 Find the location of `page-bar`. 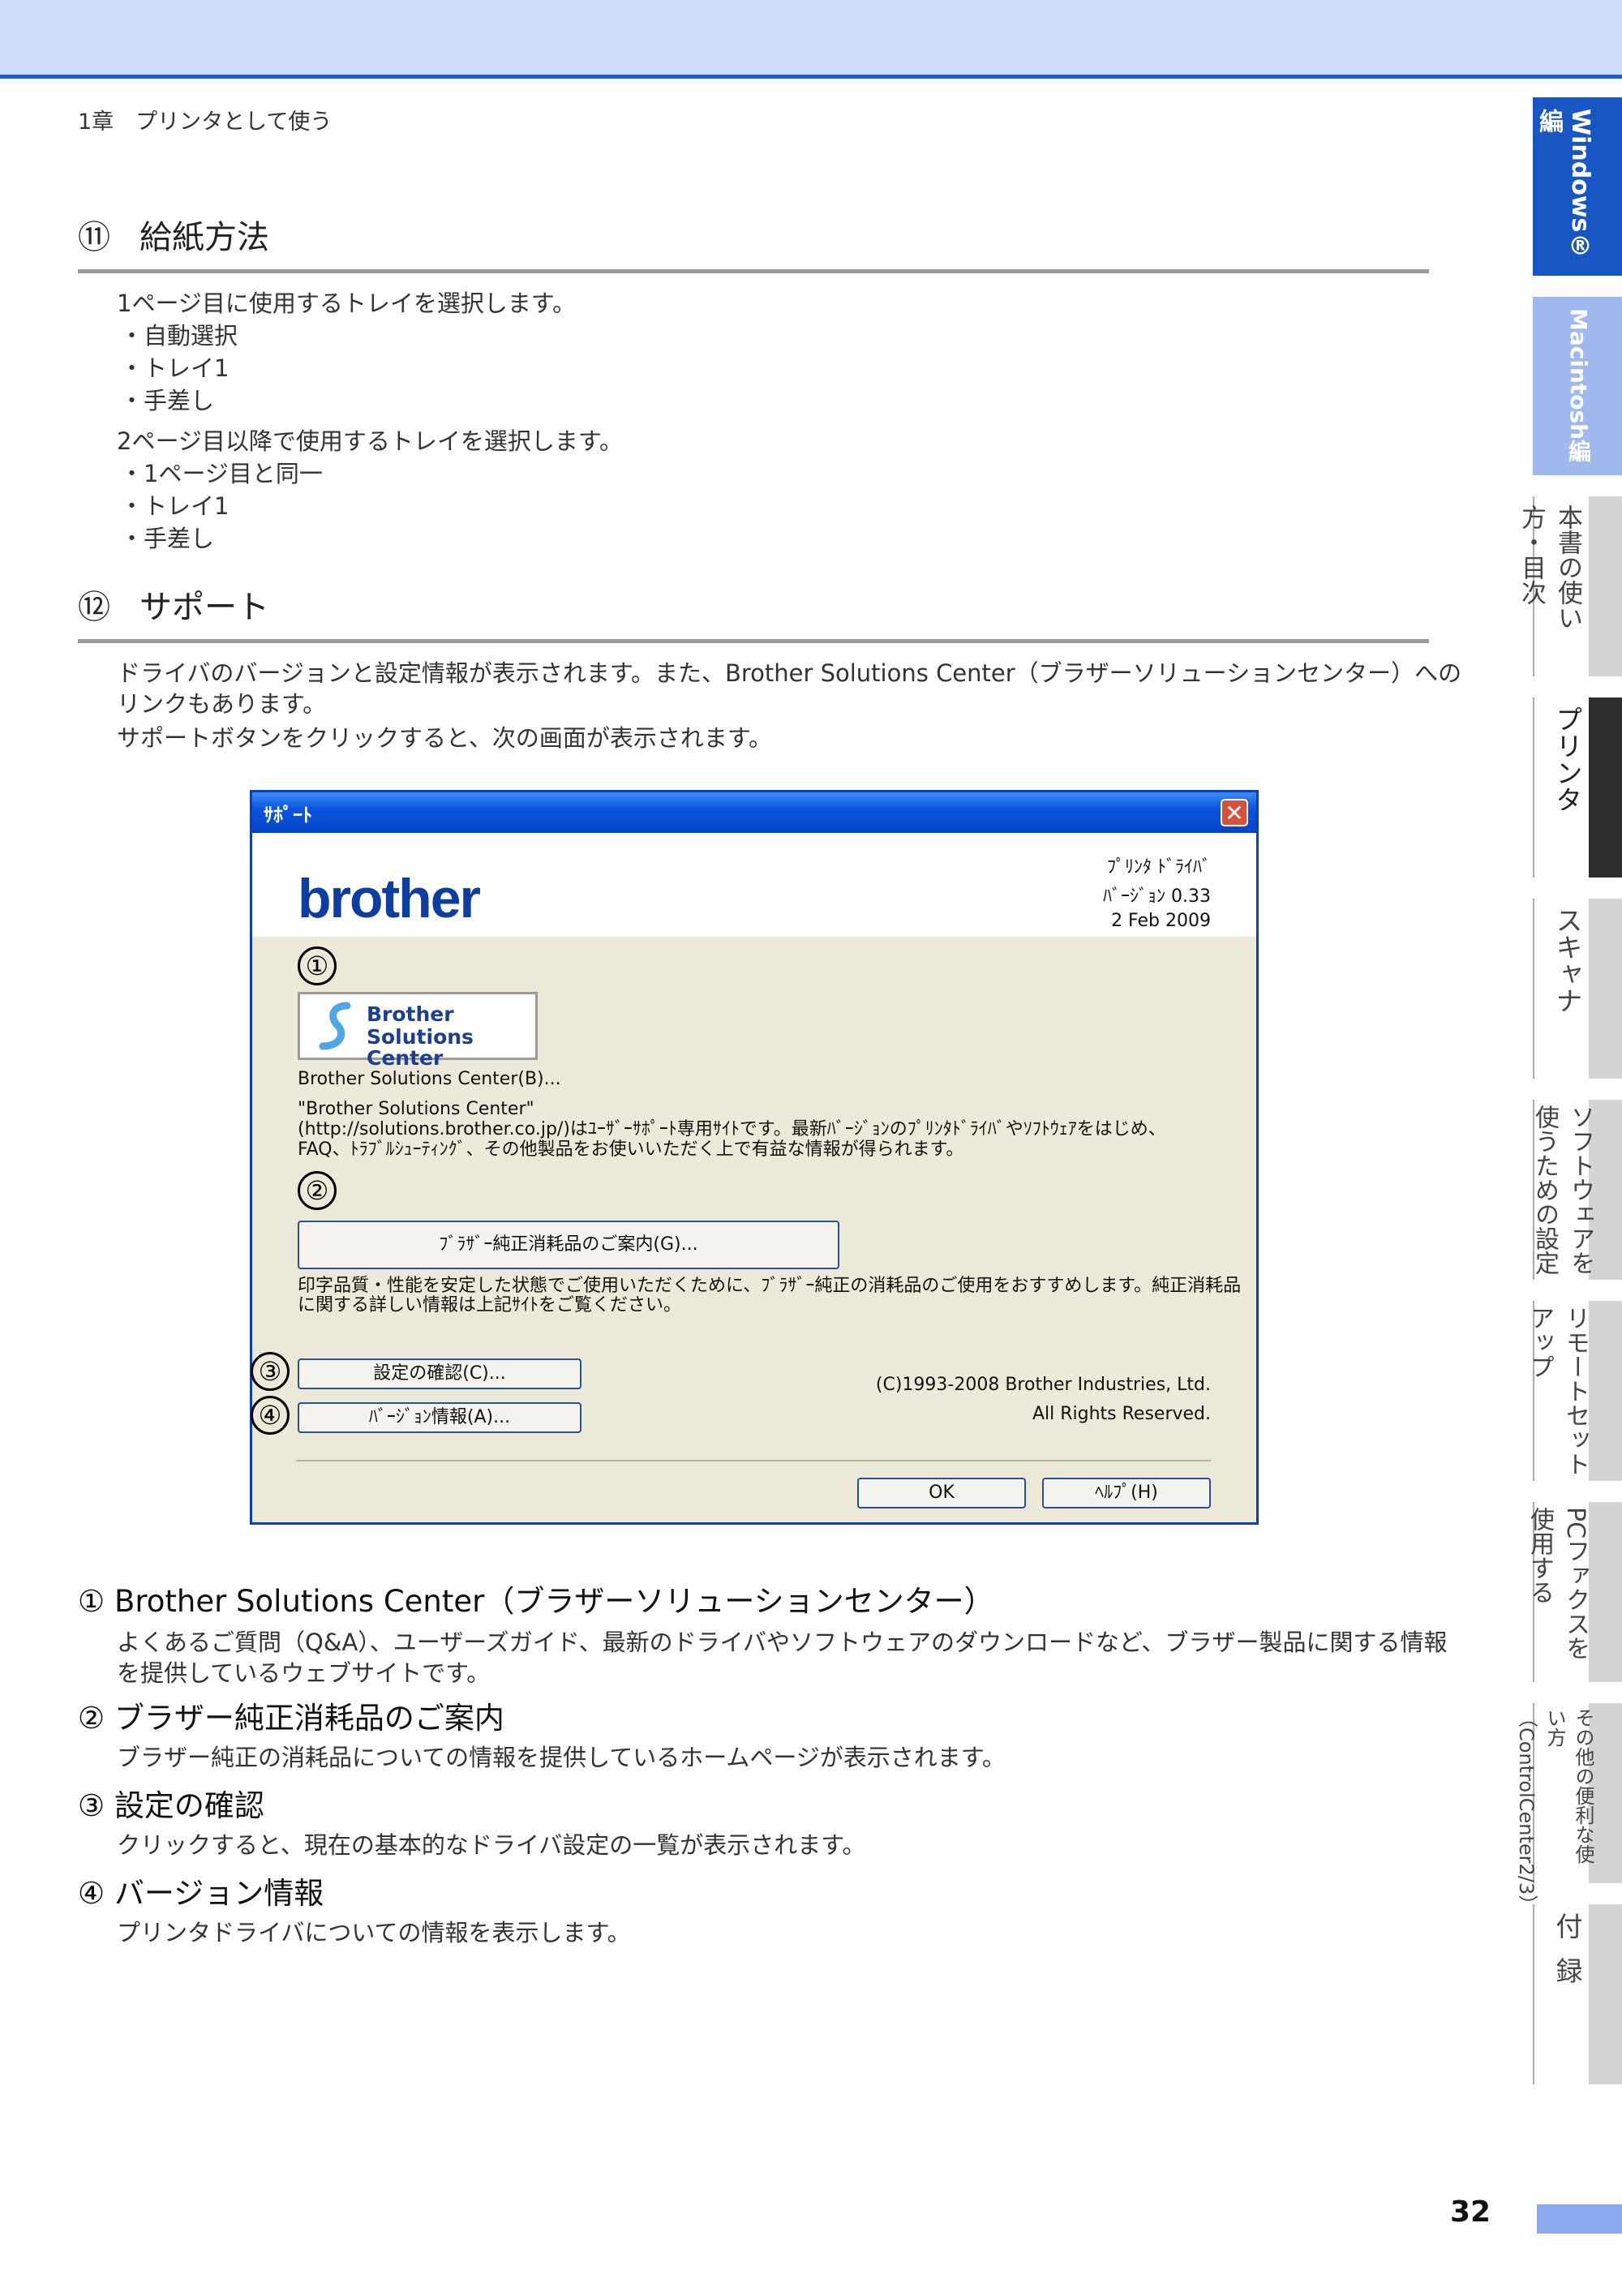

page-bar is located at coordinates (1580, 2219).